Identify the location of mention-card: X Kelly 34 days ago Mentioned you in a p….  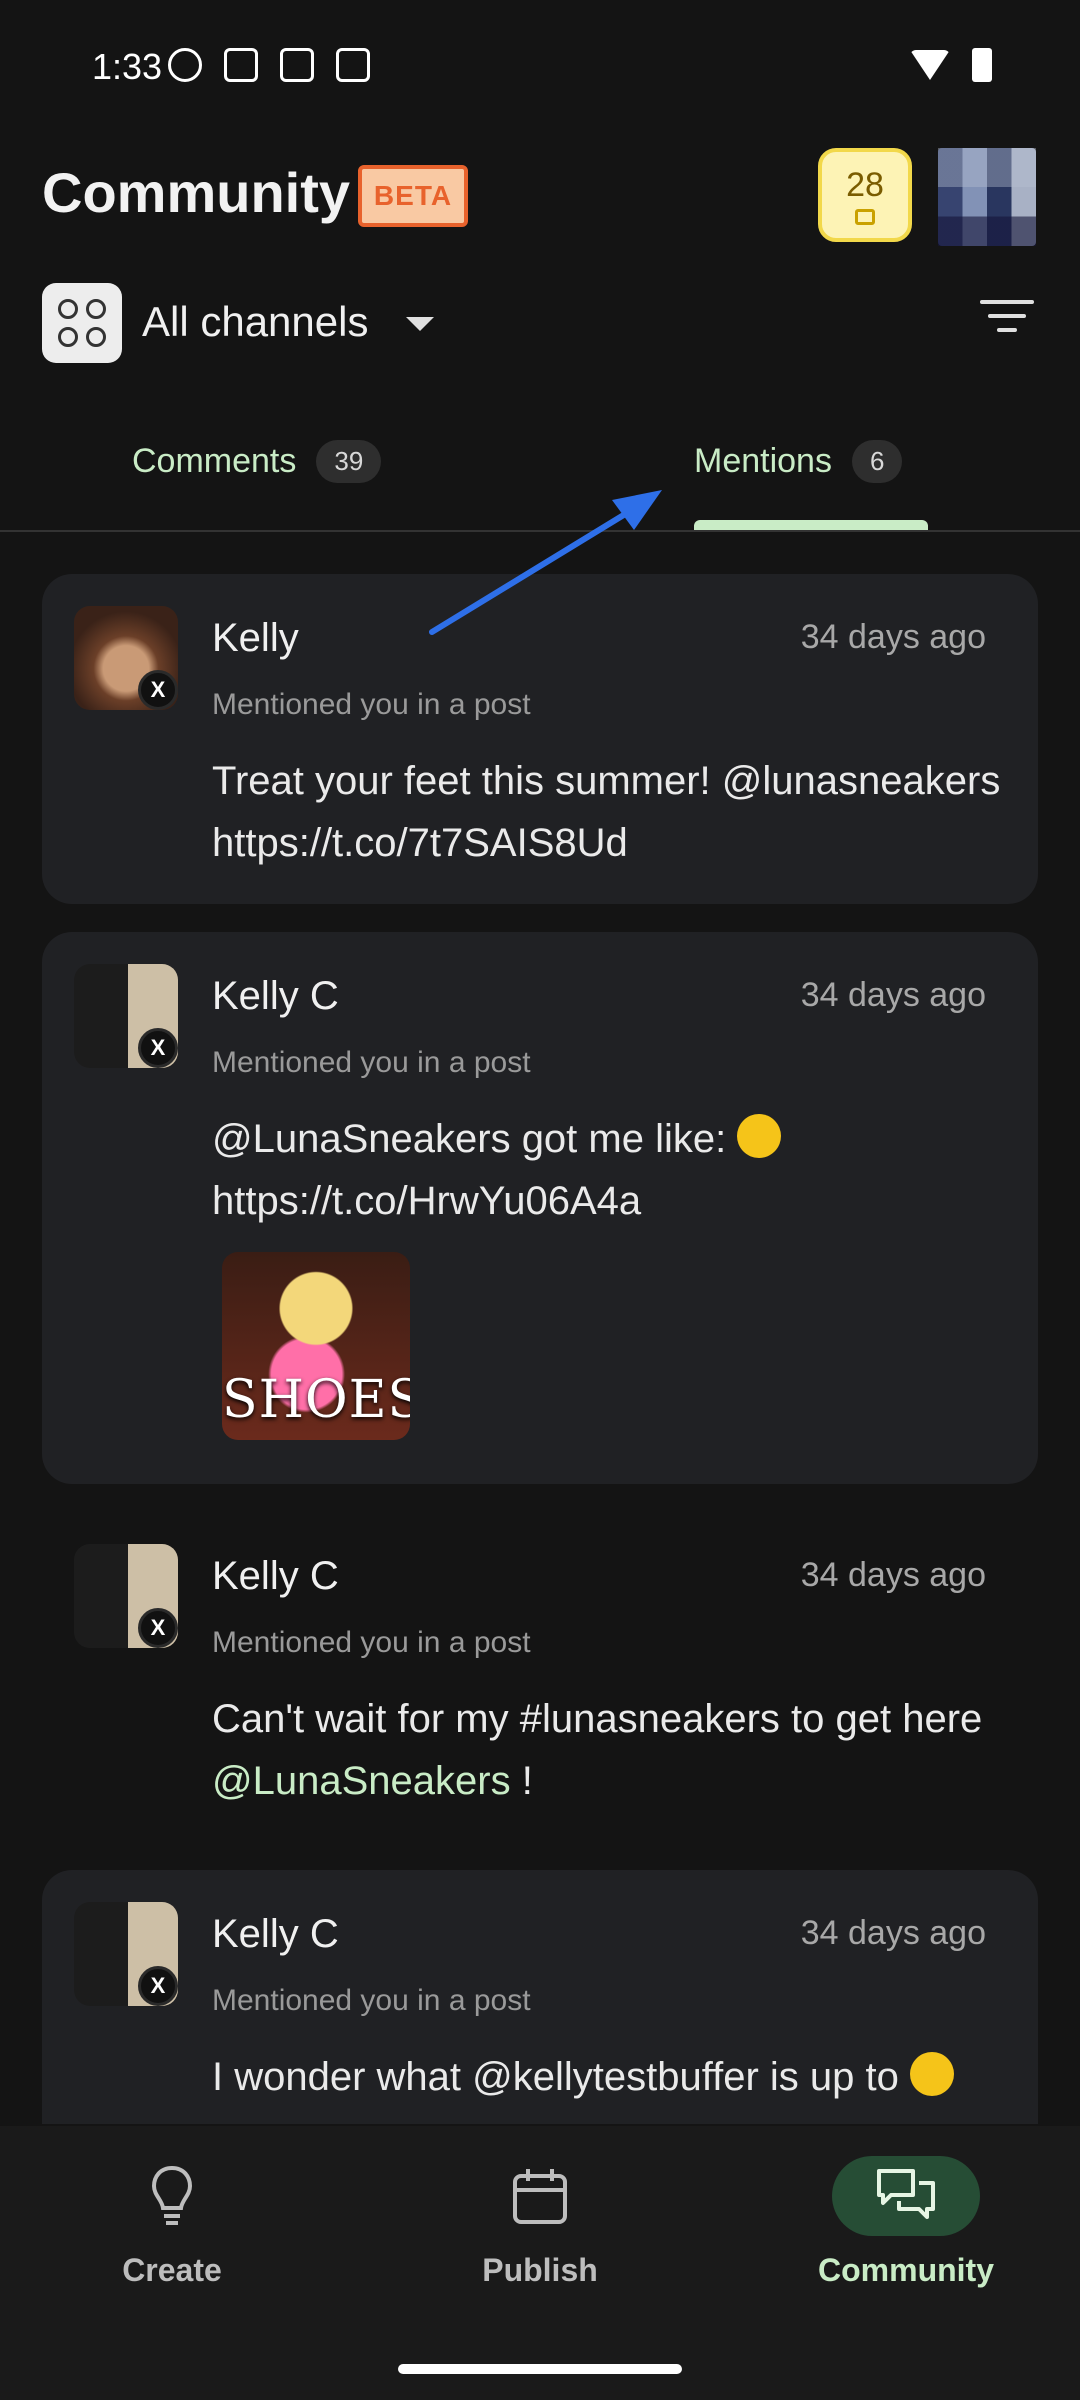
(540, 739).